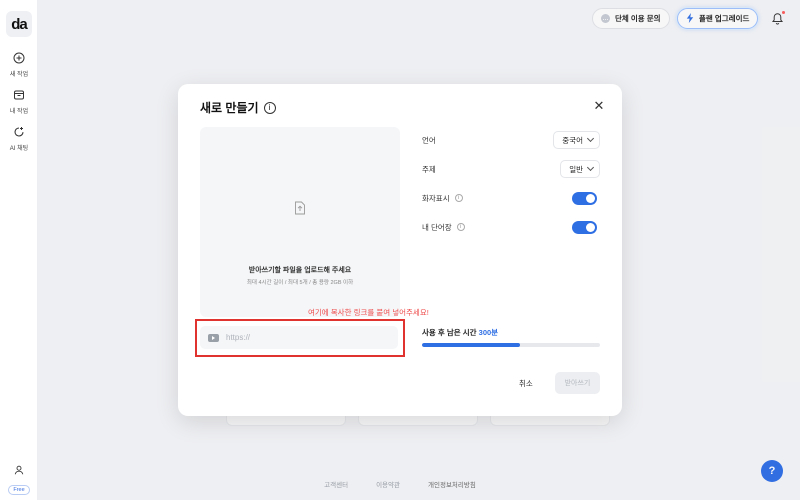  I want to click on highlight-box, so click(300, 338).